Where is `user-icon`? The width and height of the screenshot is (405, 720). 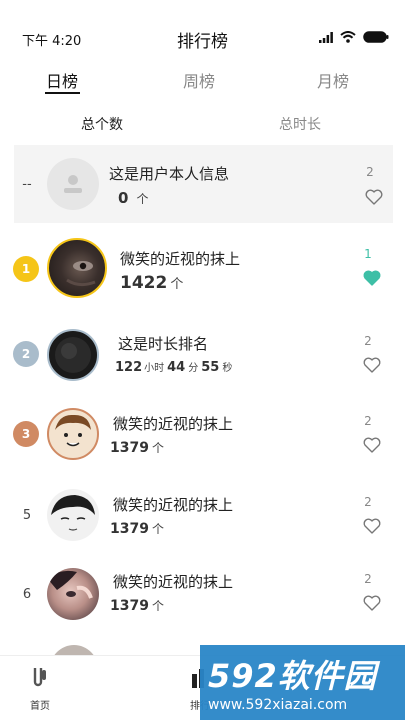
user-icon is located at coordinates (73, 184).